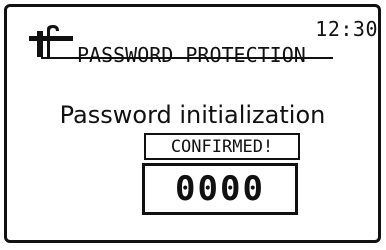 The image size is (386, 250). Describe the element at coordinates (187, 58) in the screenshot. I see `header-divider` at that location.